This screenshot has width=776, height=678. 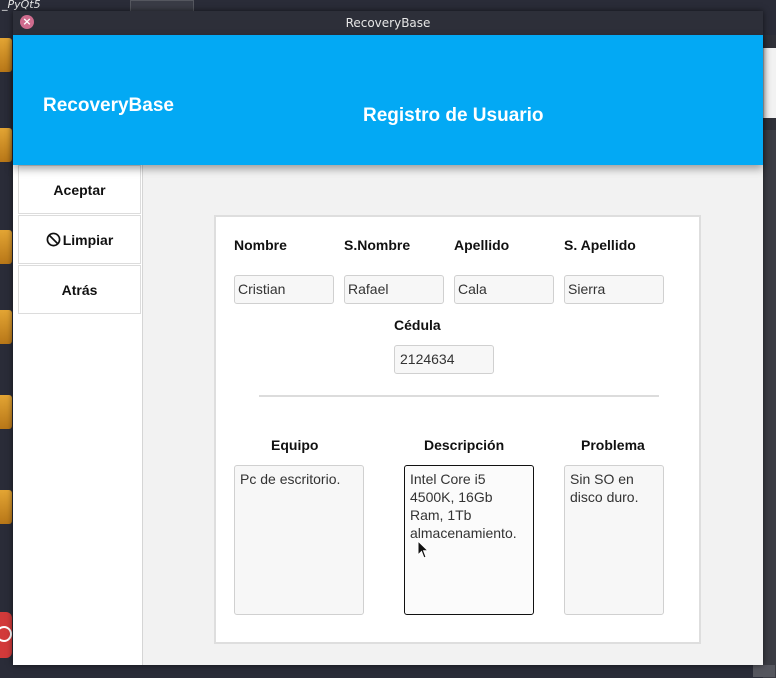 What do you see at coordinates (417, 325) in the screenshot?
I see `cedula-label: Cédula` at bounding box center [417, 325].